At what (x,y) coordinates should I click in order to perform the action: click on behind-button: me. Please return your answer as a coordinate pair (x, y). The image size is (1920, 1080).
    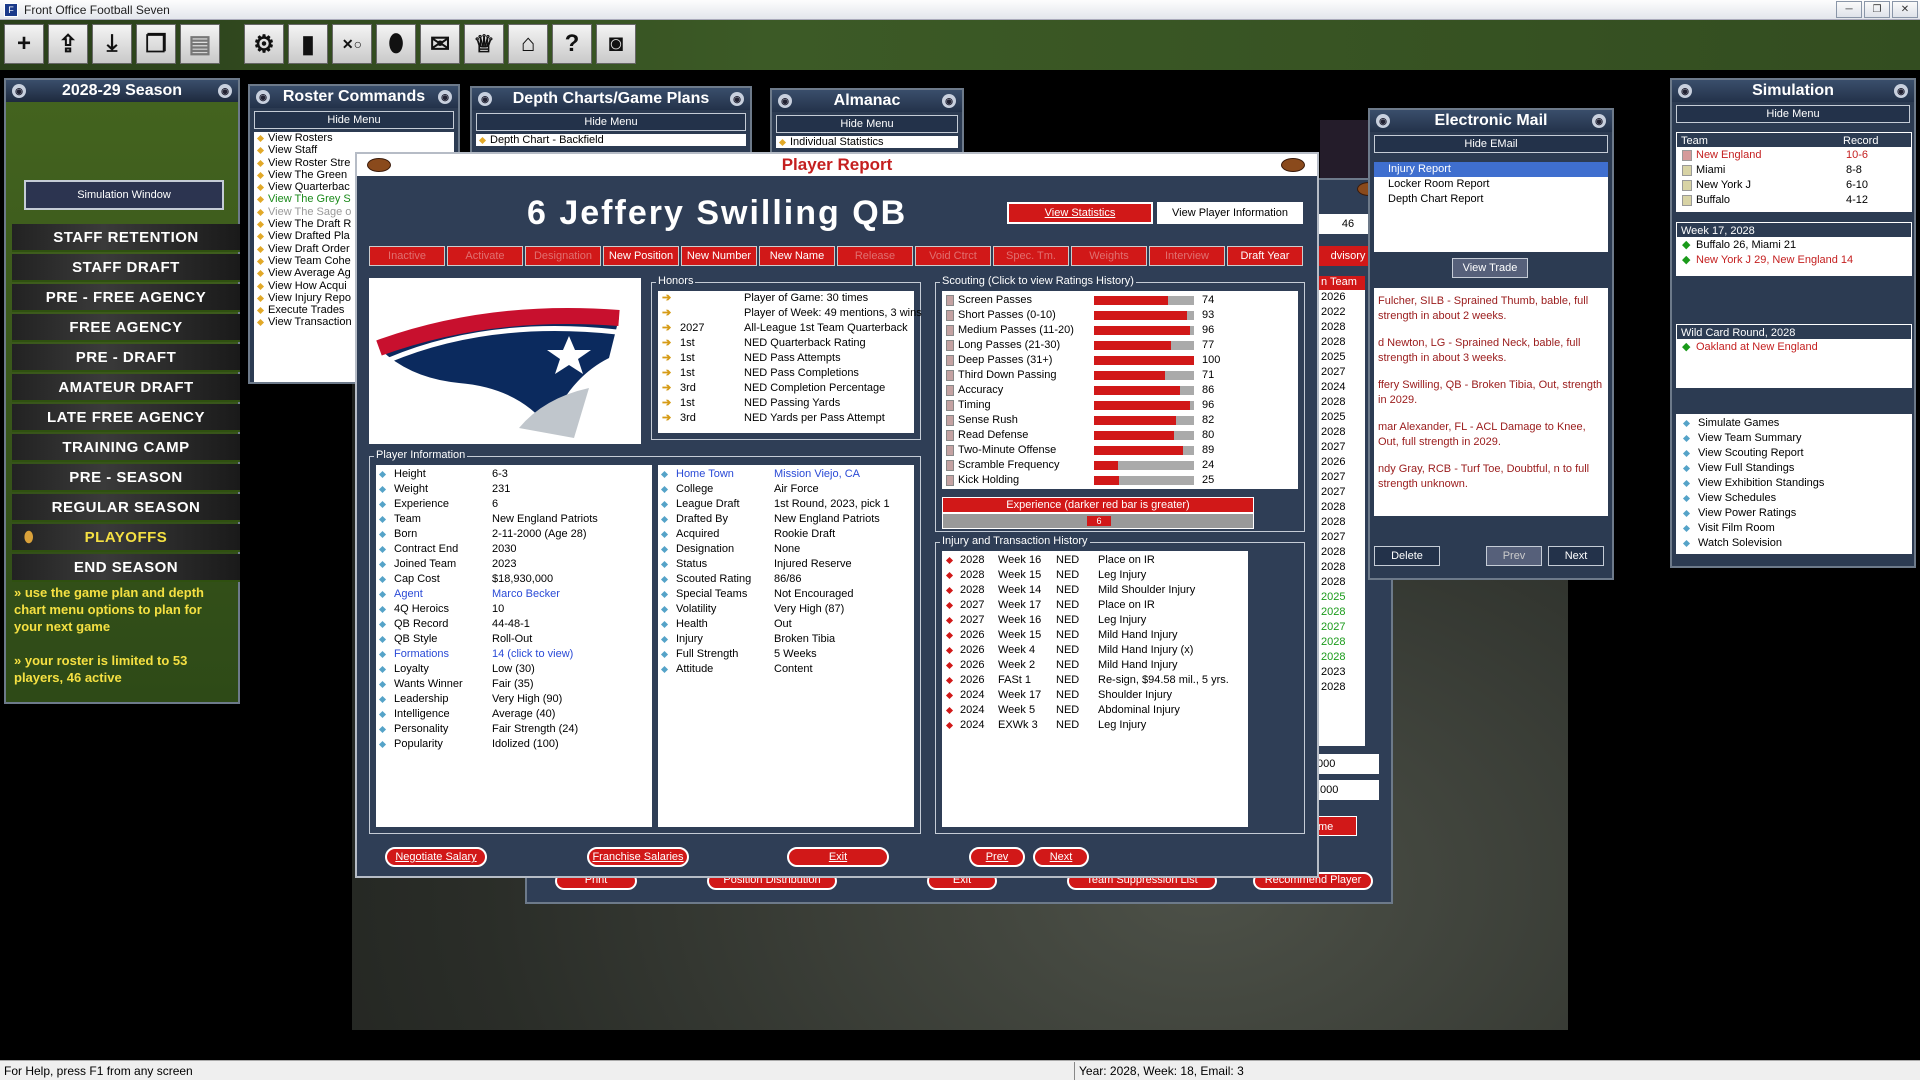
    Looking at the image, I should click on (1337, 826).